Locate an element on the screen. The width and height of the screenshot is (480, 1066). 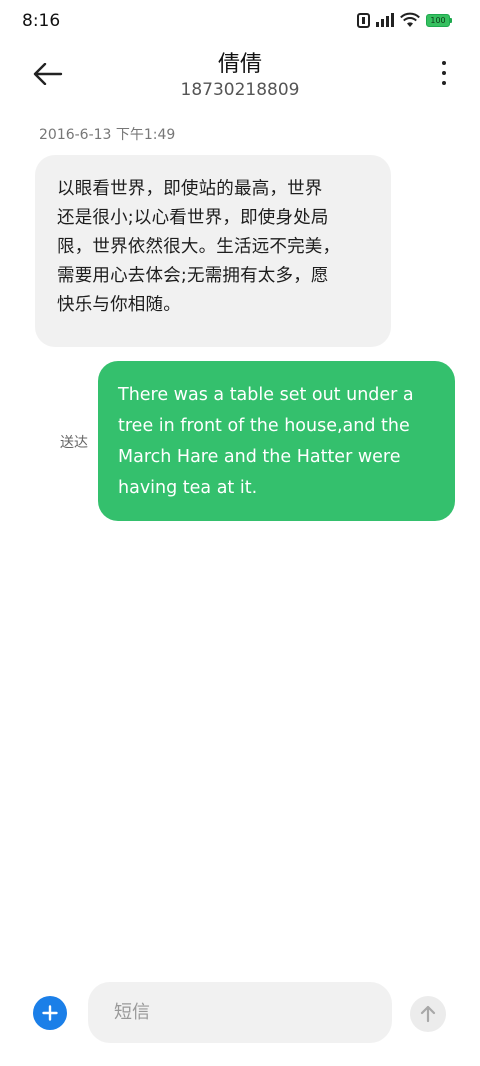
contact-phone-number: 18730218809 is located at coordinates (240, 90).